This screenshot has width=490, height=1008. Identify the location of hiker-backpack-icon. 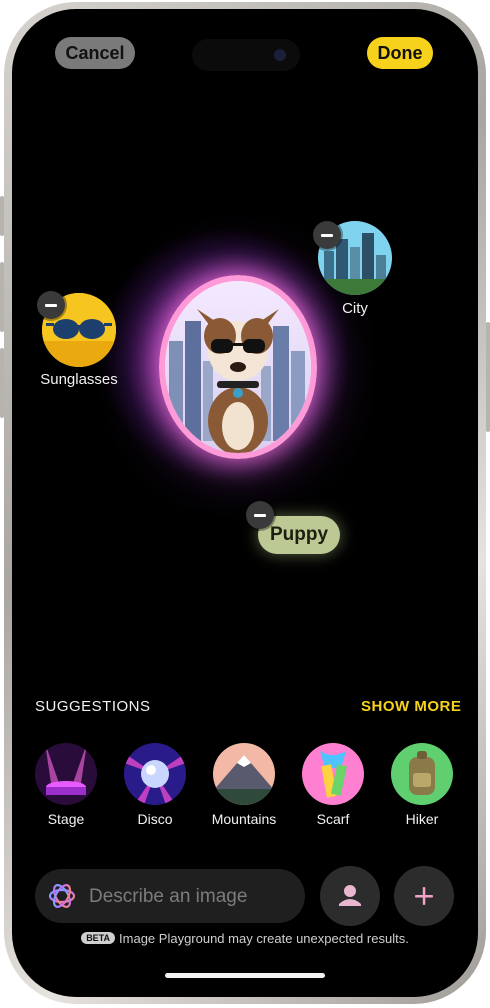
(422, 774).